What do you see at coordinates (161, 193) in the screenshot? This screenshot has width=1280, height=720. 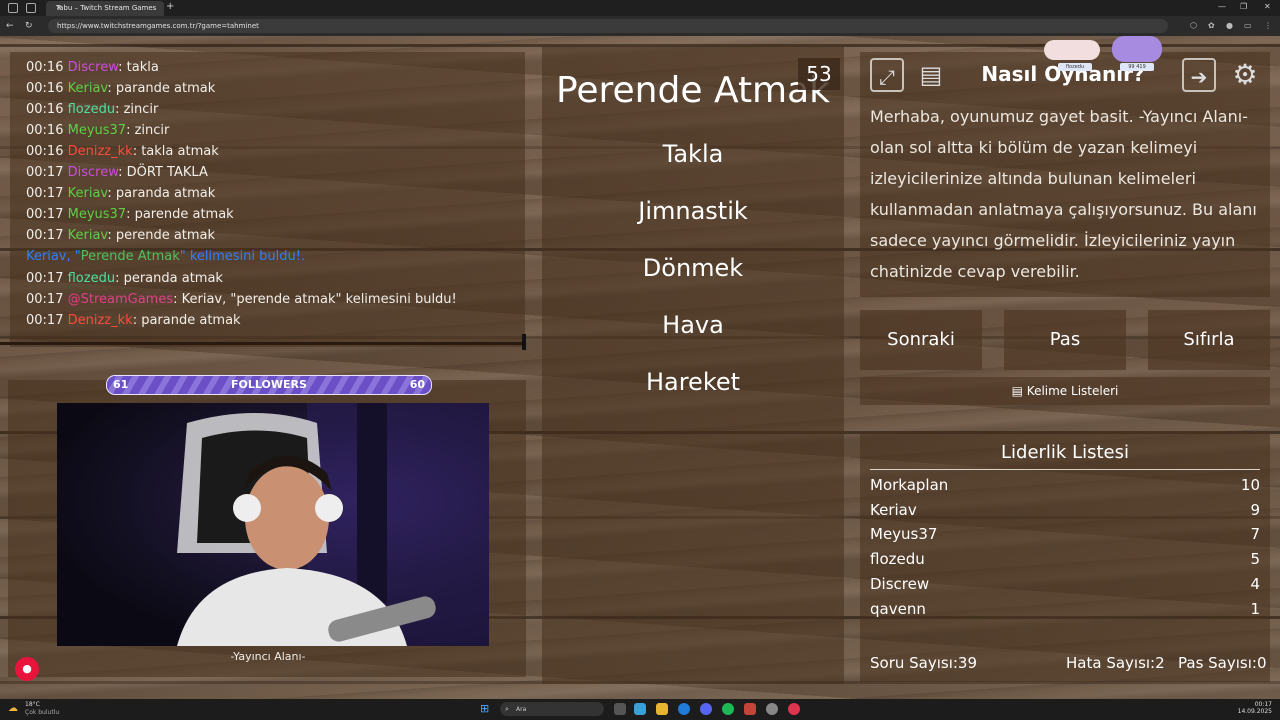 I see `chat-text: : paranda atmak` at bounding box center [161, 193].